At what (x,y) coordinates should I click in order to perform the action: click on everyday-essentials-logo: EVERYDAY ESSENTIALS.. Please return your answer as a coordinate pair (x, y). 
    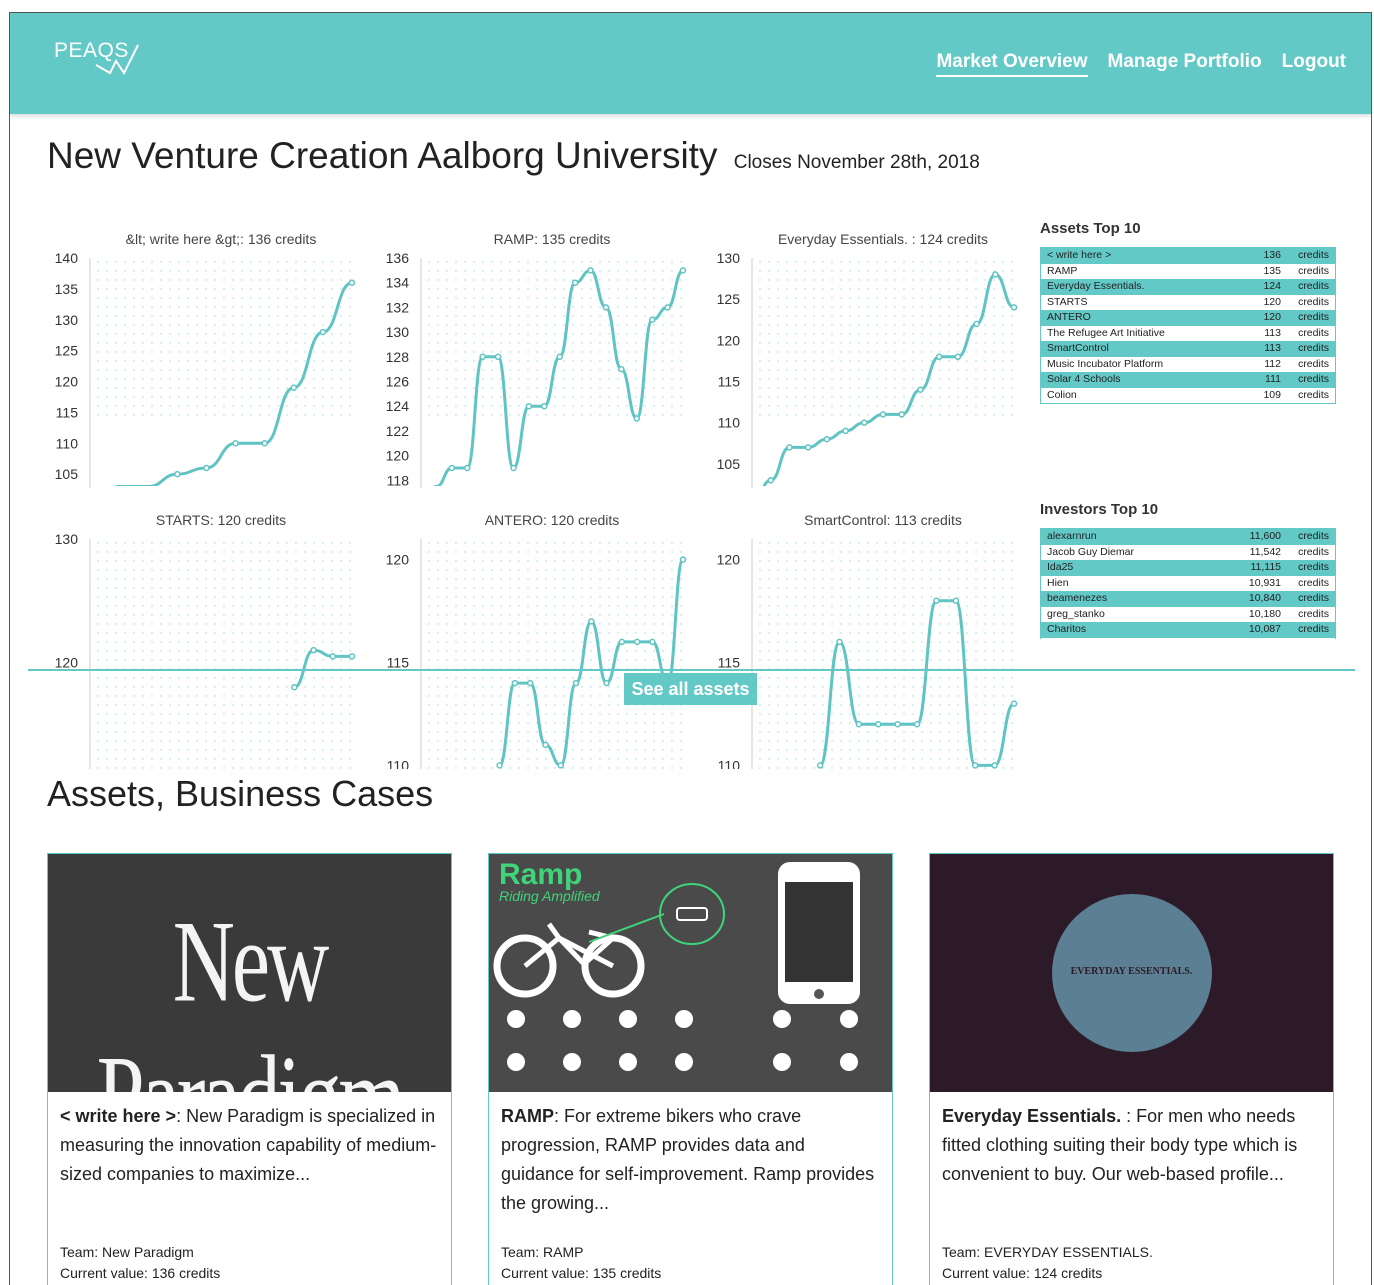
    Looking at the image, I should click on (1131, 971).